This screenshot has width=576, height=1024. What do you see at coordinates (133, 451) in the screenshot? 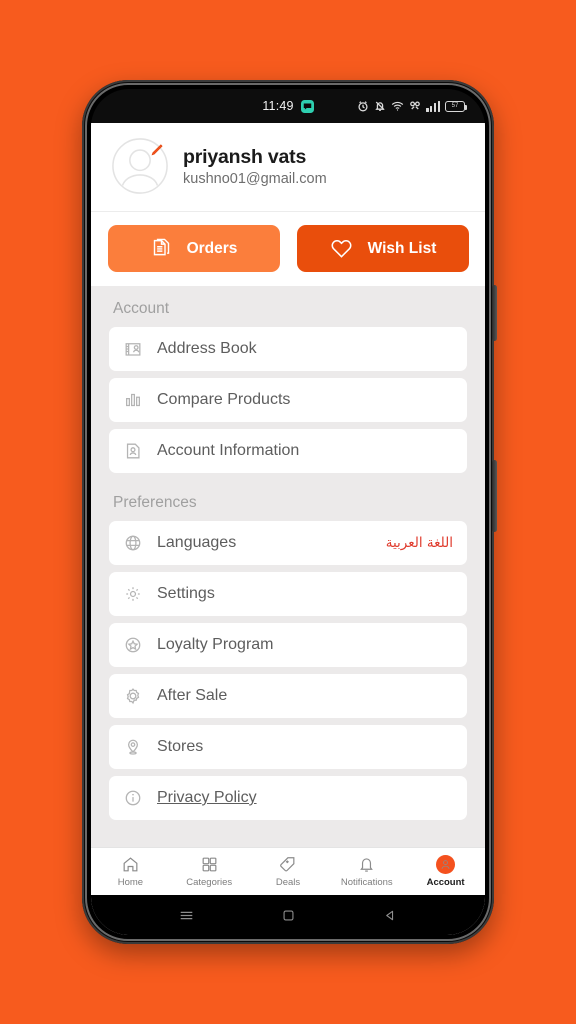
I see `document-person-icon` at bounding box center [133, 451].